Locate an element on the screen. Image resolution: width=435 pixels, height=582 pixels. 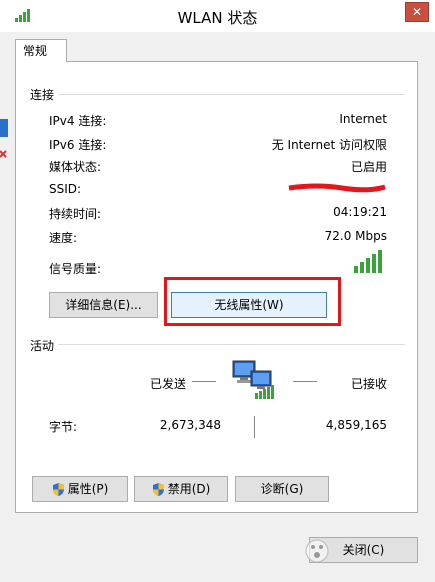
speed-label: 速度: is located at coordinates (63, 238).